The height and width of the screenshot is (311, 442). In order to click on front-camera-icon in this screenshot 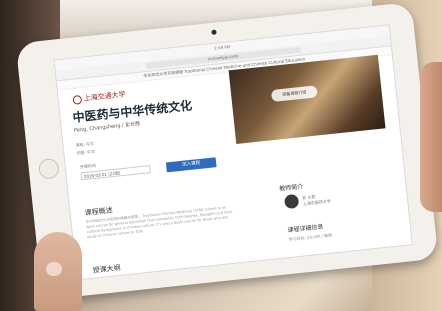, I will do `click(214, 32)`.